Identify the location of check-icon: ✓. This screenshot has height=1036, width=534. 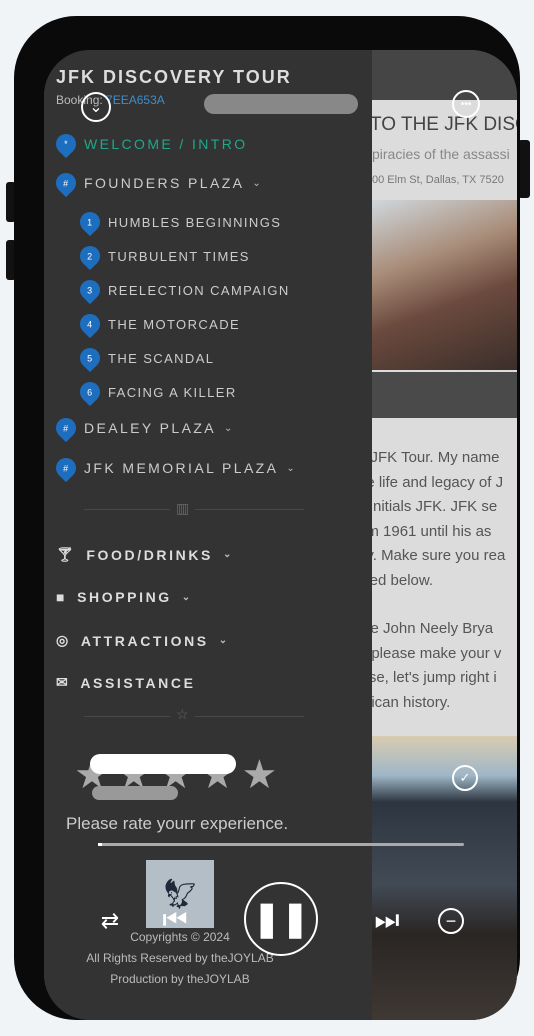
(465, 778).